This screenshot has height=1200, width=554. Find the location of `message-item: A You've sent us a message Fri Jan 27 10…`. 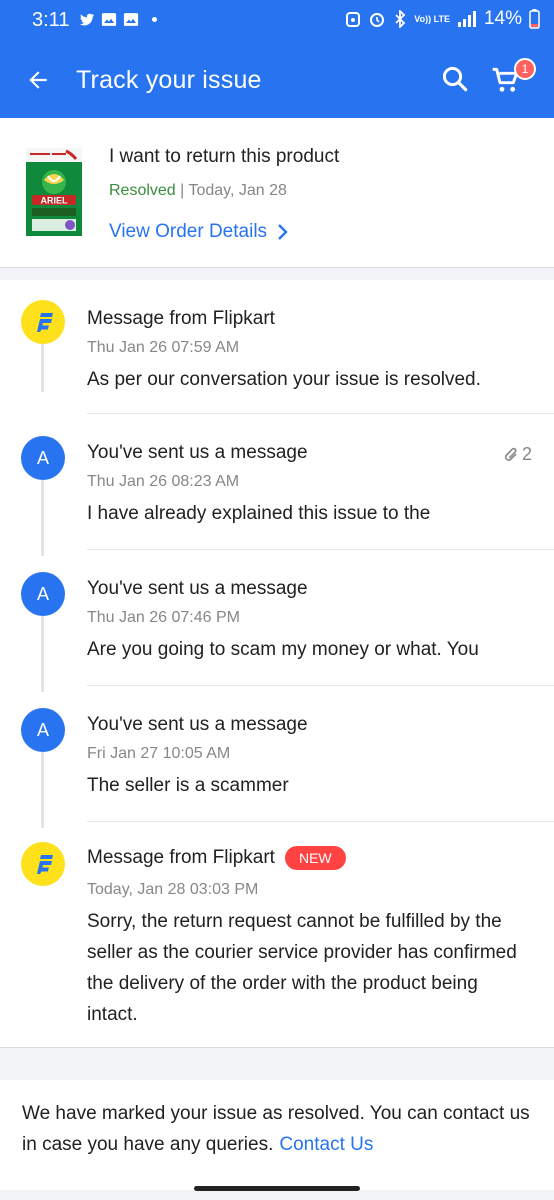

message-item: A You've sent us a message Fri Jan 27 10… is located at coordinates (277, 754).